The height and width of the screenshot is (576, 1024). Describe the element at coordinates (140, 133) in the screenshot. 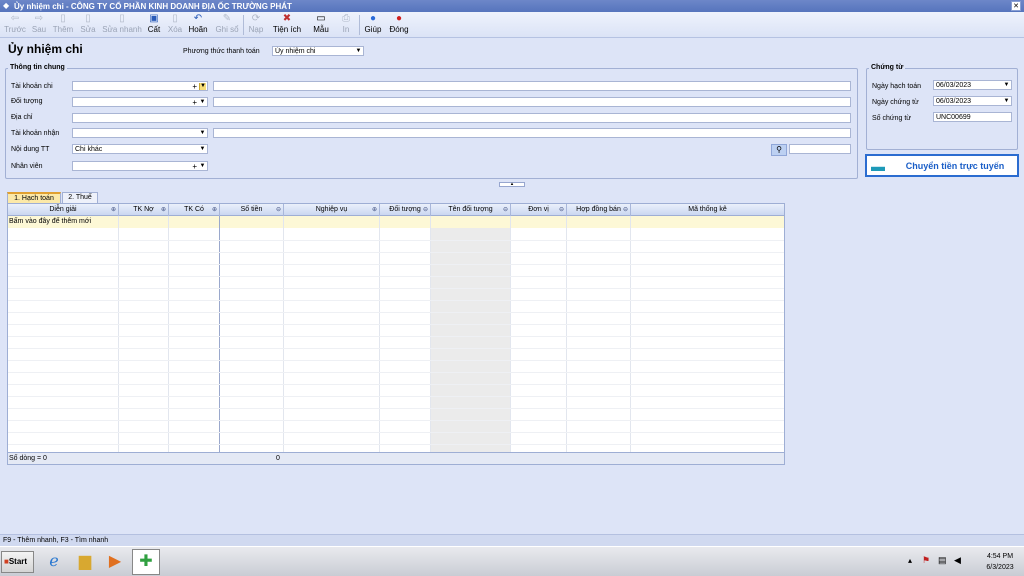

I see `receiver-account-select: ▼` at that location.